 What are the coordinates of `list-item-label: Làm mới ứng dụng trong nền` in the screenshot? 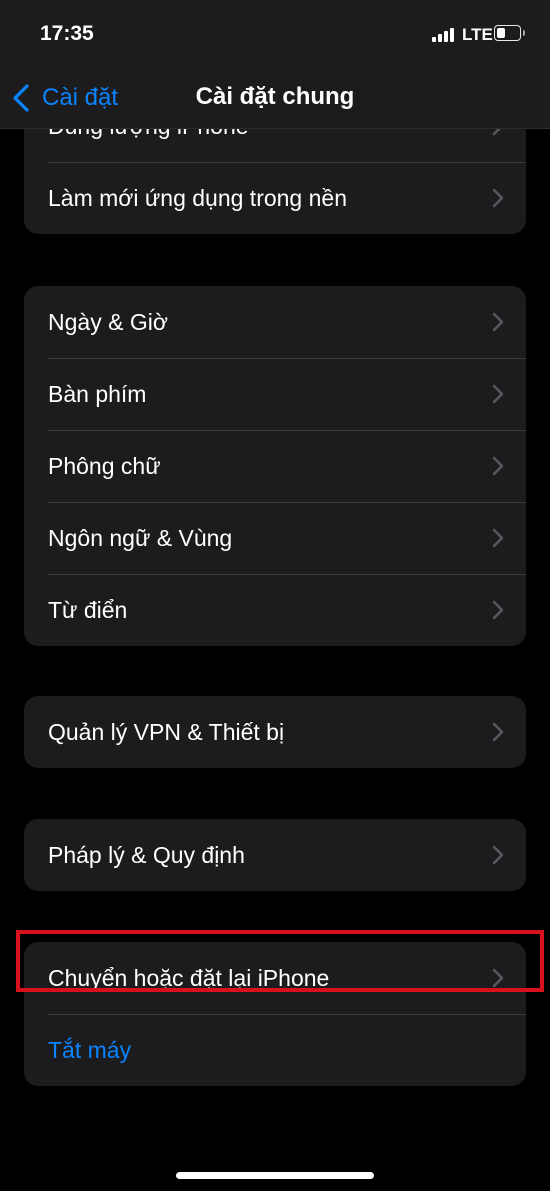 It's located at (197, 197).